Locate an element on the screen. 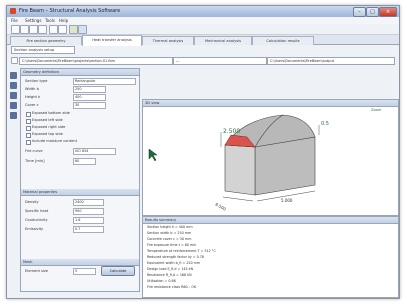  menu-help: Help is located at coordinates (63, 20).